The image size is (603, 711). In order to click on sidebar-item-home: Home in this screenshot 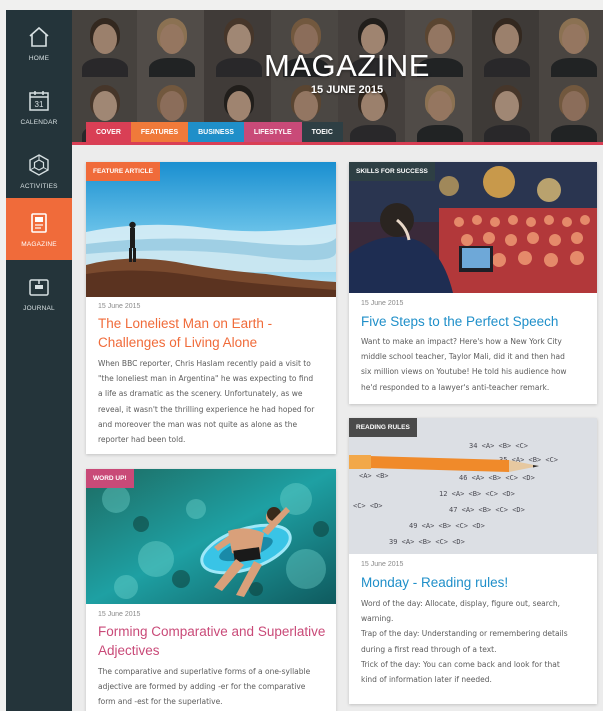, I will do `click(39, 43)`.